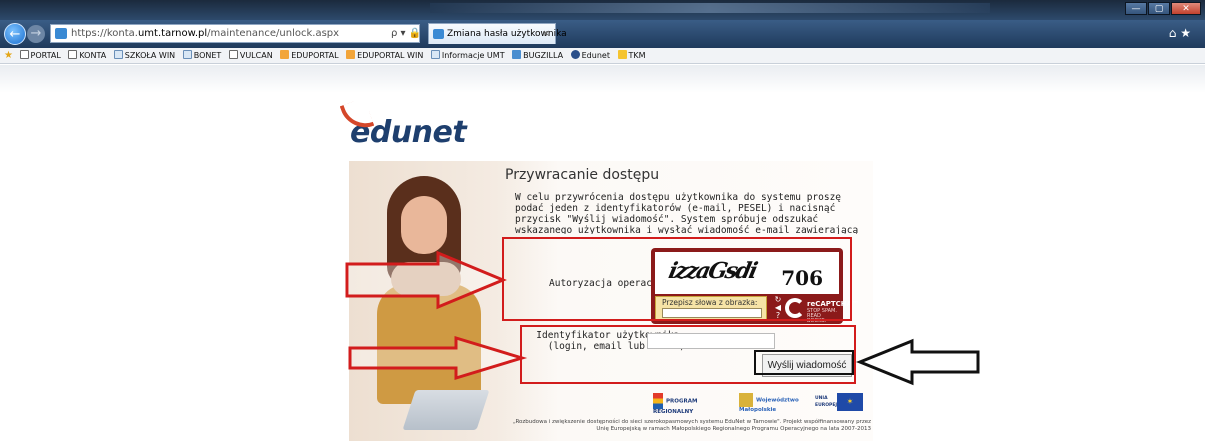 The width and height of the screenshot is (1205, 441). Describe the element at coordinates (403, 123) in the screenshot. I see `edunet-logo: edunet` at that location.